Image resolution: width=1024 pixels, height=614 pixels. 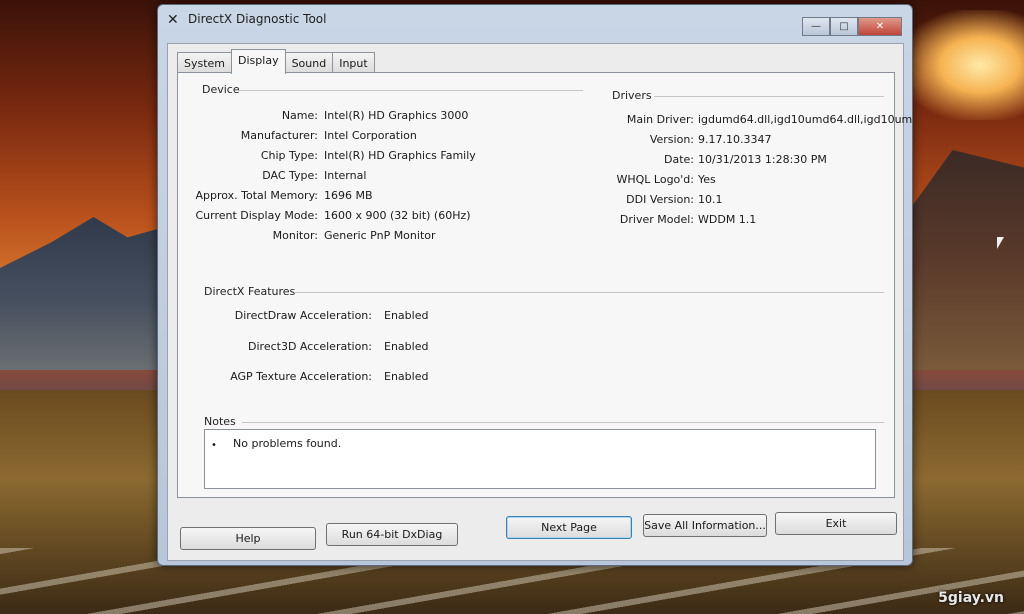 What do you see at coordinates (660, 119) in the screenshot?
I see `driver-main-label: Main Driver:` at bounding box center [660, 119].